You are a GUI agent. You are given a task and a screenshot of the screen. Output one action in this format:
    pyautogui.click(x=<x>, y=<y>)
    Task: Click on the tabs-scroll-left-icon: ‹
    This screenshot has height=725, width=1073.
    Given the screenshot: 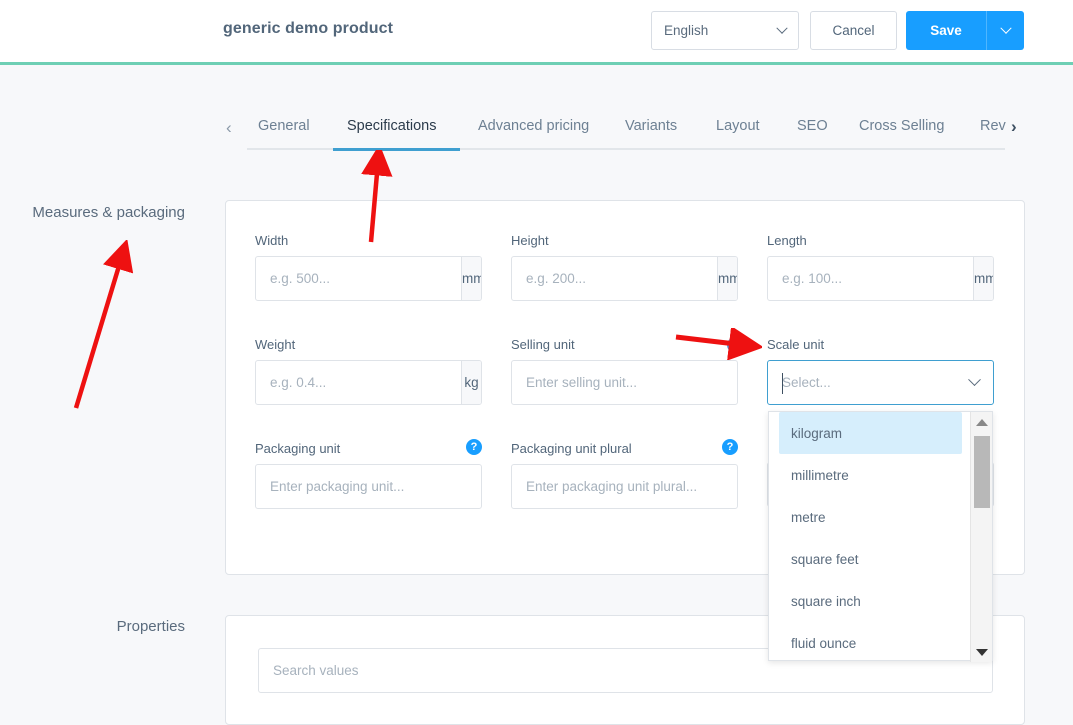 What is the action you would take?
    pyautogui.click(x=229, y=127)
    